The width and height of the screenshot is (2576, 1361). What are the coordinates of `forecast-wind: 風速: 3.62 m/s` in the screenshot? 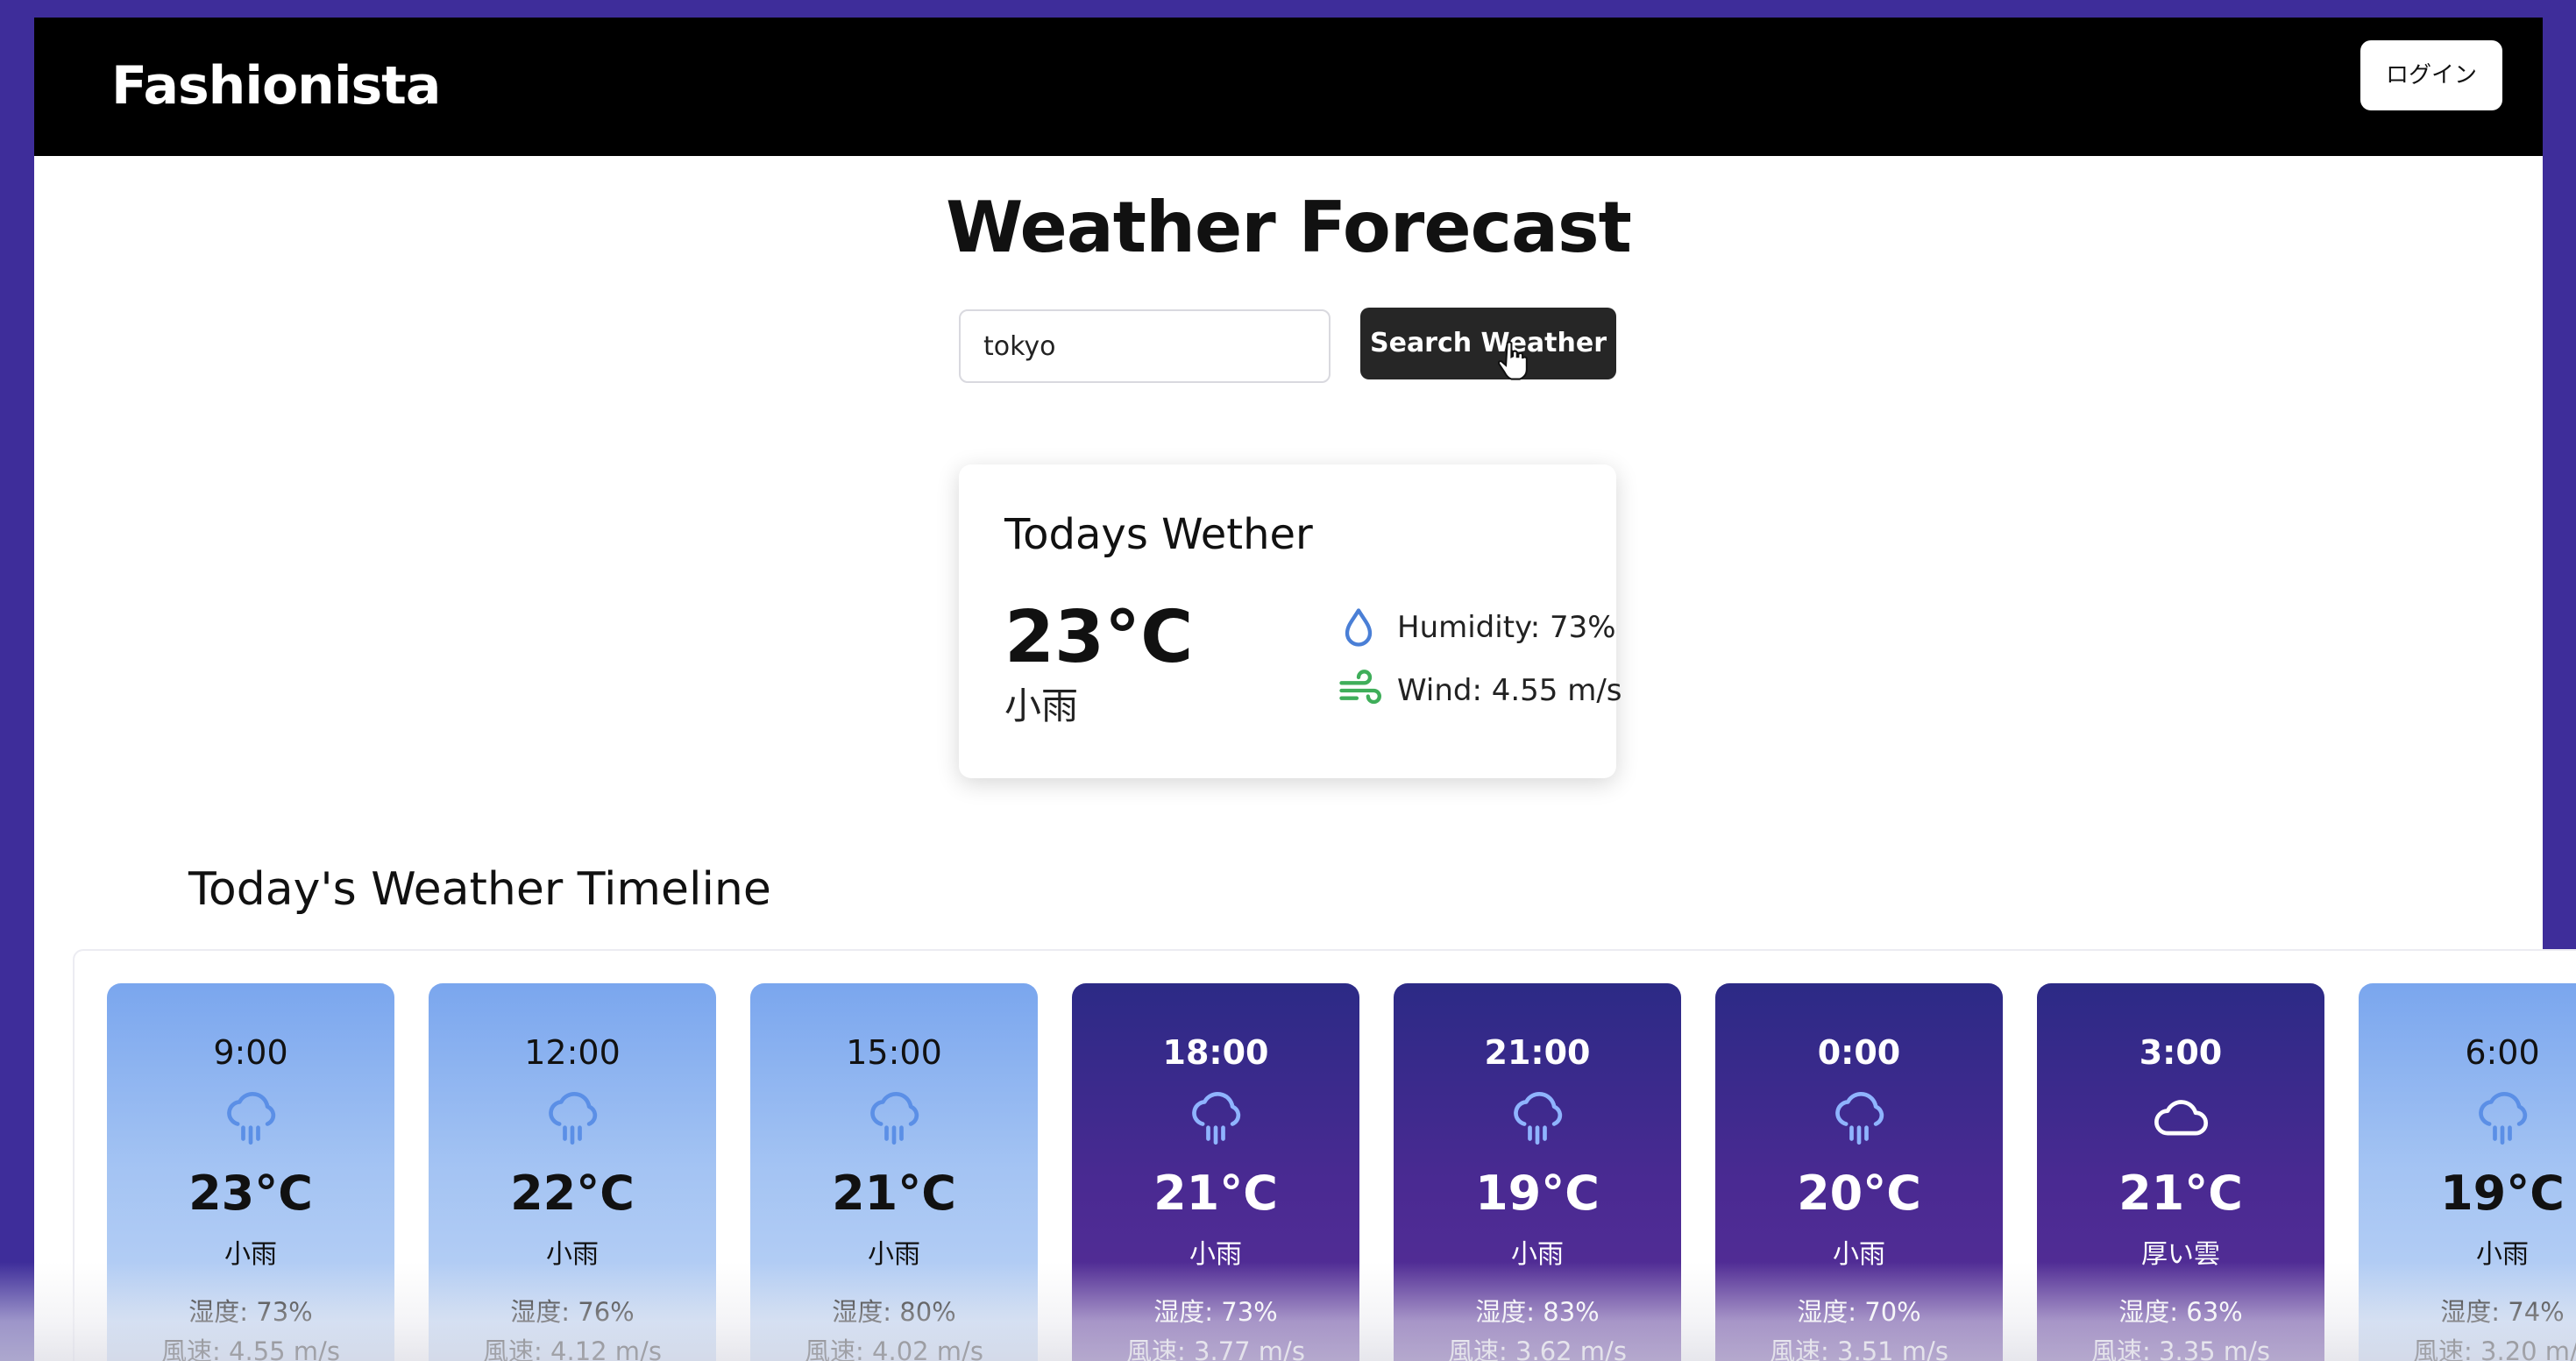 It's located at (1537, 1348).